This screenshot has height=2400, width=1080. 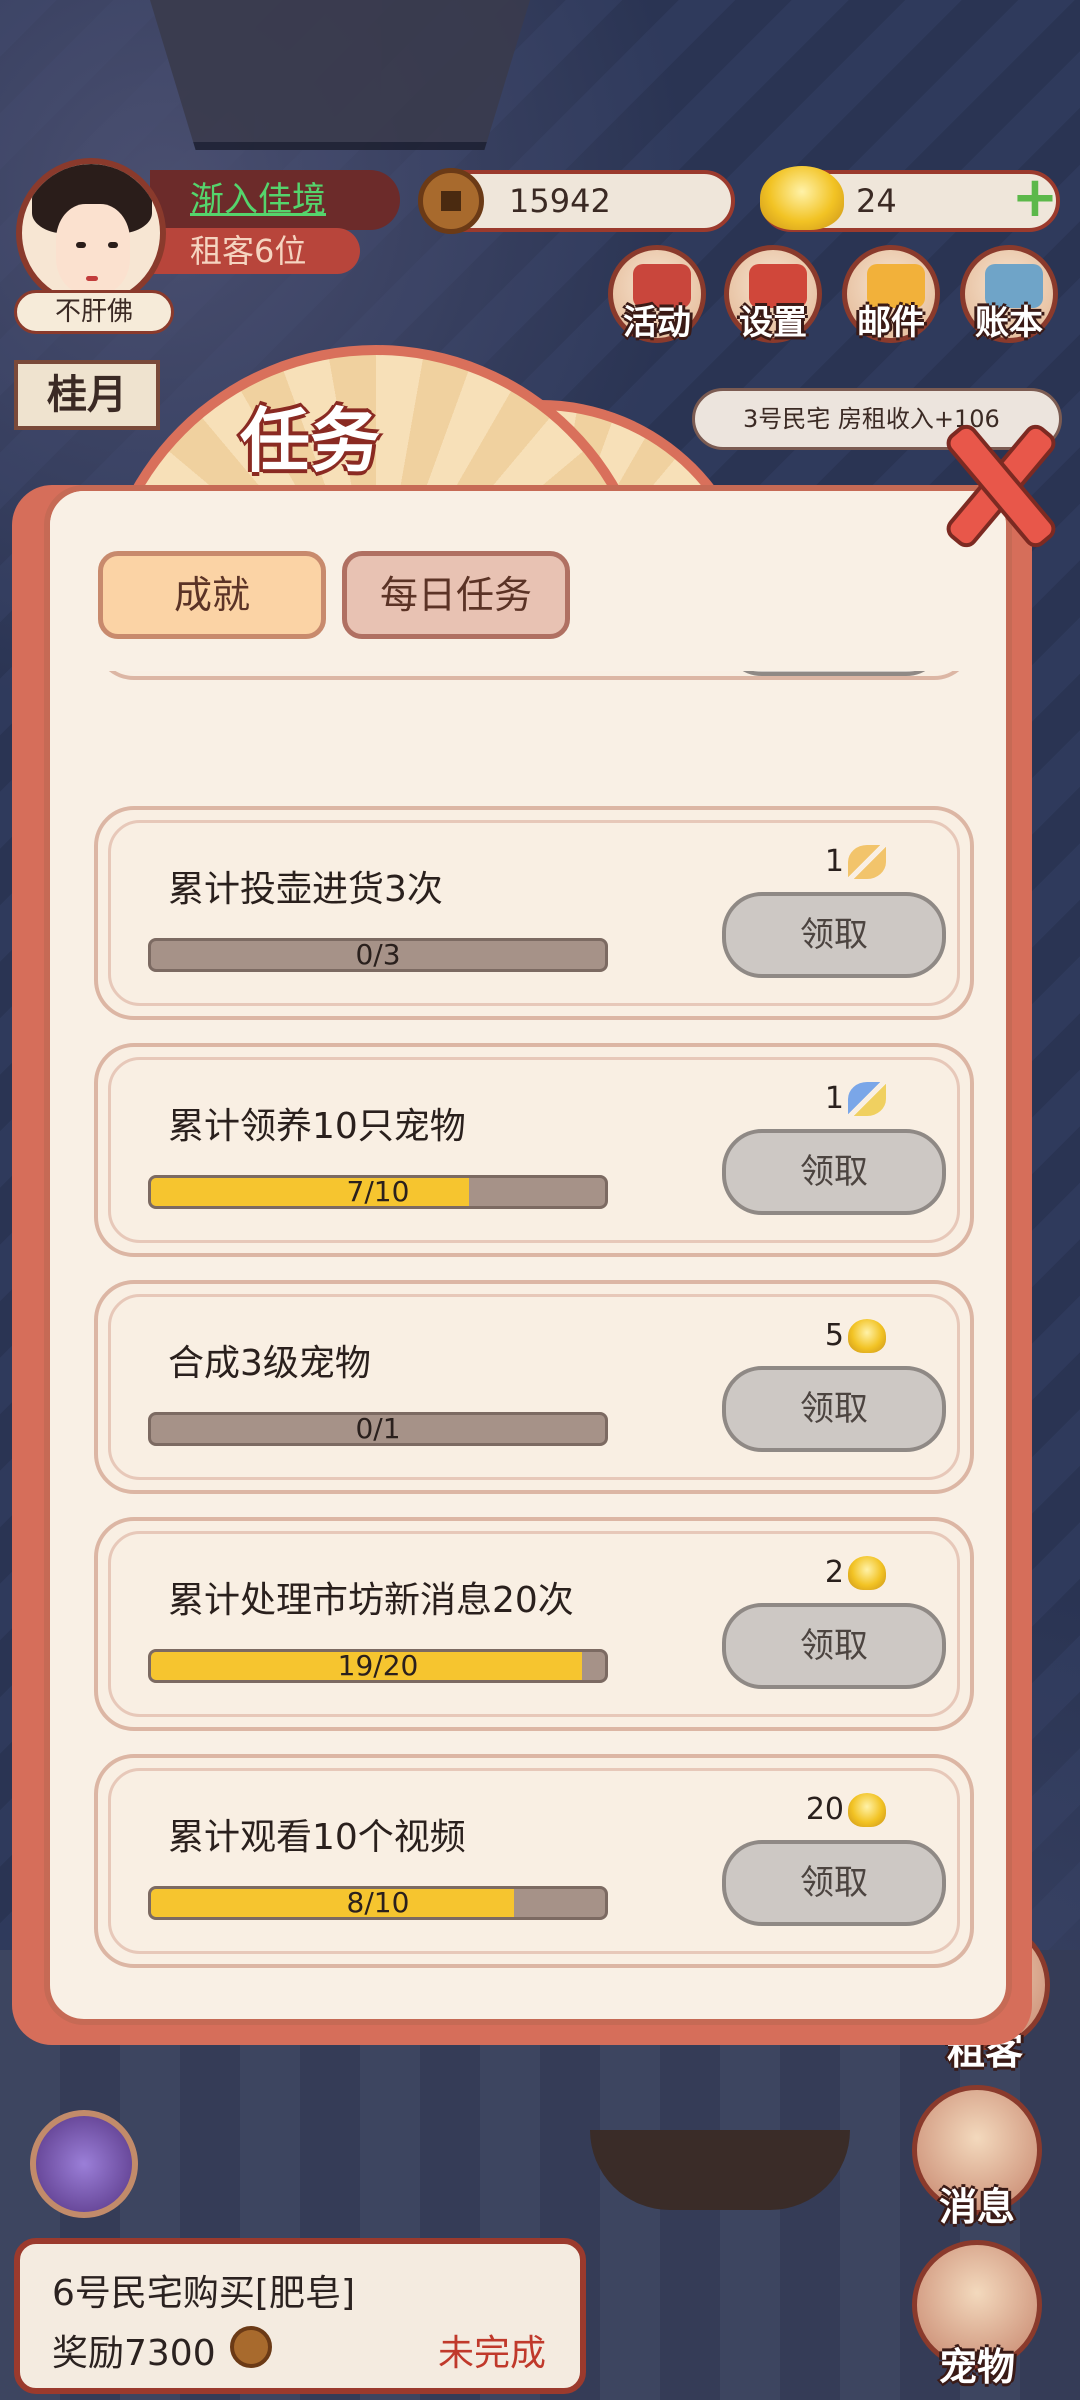 I want to click on blue-butterfly-icon, so click(x=867, y=1099).